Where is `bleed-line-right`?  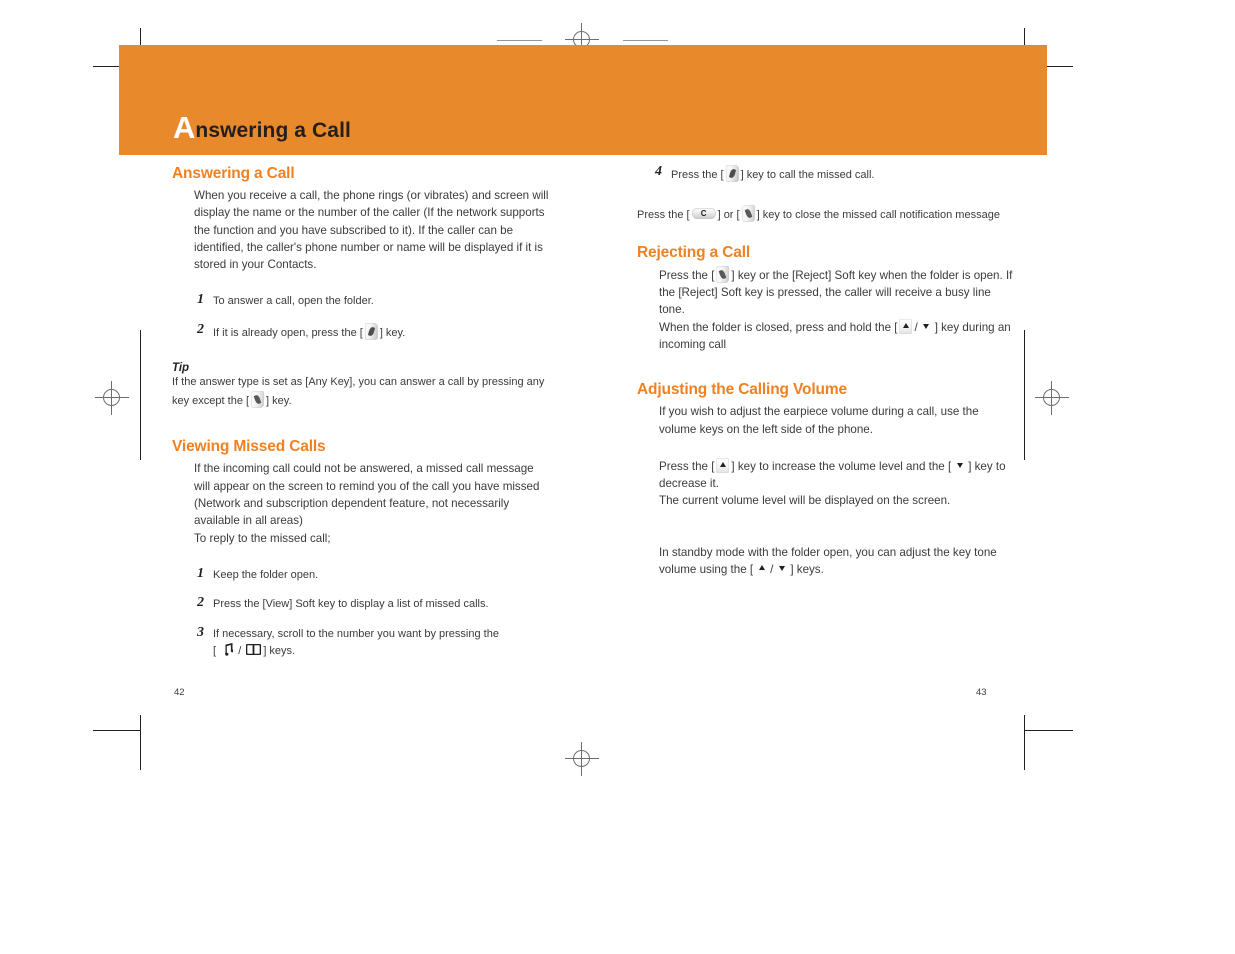
bleed-line-right is located at coordinates (1024, 395).